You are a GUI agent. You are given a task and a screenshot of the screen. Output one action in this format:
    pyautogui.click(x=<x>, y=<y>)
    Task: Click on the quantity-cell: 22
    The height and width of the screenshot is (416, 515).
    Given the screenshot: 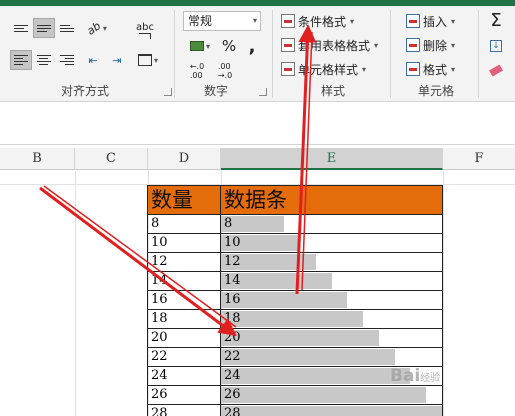 What is the action you would take?
    pyautogui.click(x=184, y=357)
    